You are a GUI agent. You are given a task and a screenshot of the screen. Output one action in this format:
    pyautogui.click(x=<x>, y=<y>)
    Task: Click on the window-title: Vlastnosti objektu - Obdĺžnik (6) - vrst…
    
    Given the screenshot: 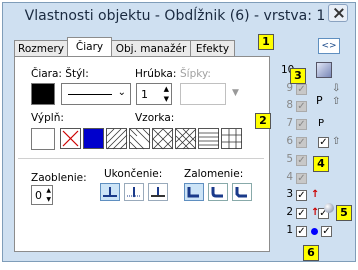 What is the action you would take?
    pyautogui.click(x=175, y=16)
    